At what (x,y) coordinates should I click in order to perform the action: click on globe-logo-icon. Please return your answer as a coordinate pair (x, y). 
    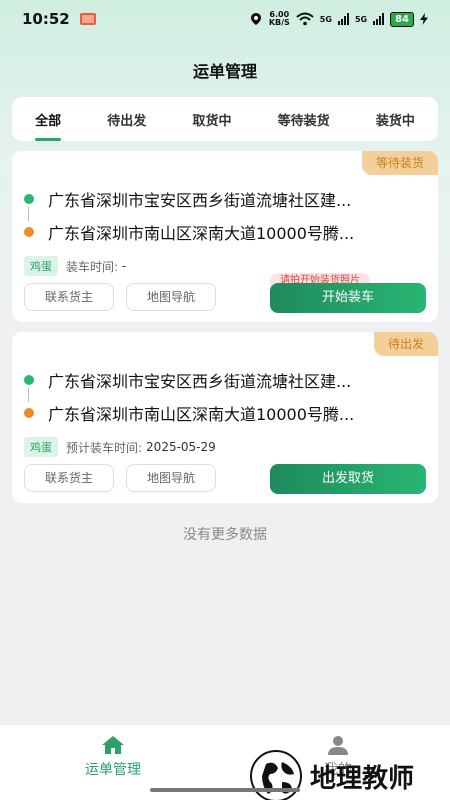
    Looking at the image, I should click on (276, 775).